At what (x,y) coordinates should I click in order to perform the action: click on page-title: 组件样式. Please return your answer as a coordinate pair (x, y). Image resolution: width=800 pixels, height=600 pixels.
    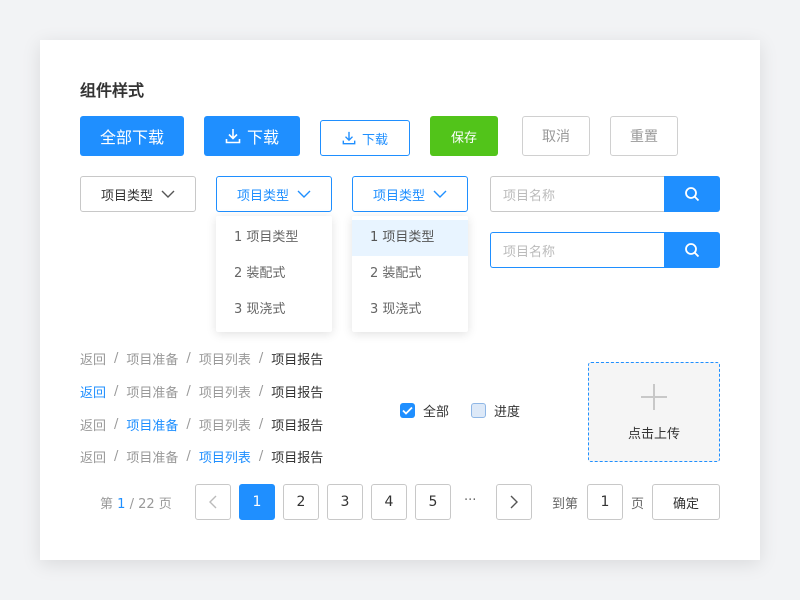
    Looking at the image, I should click on (112, 90).